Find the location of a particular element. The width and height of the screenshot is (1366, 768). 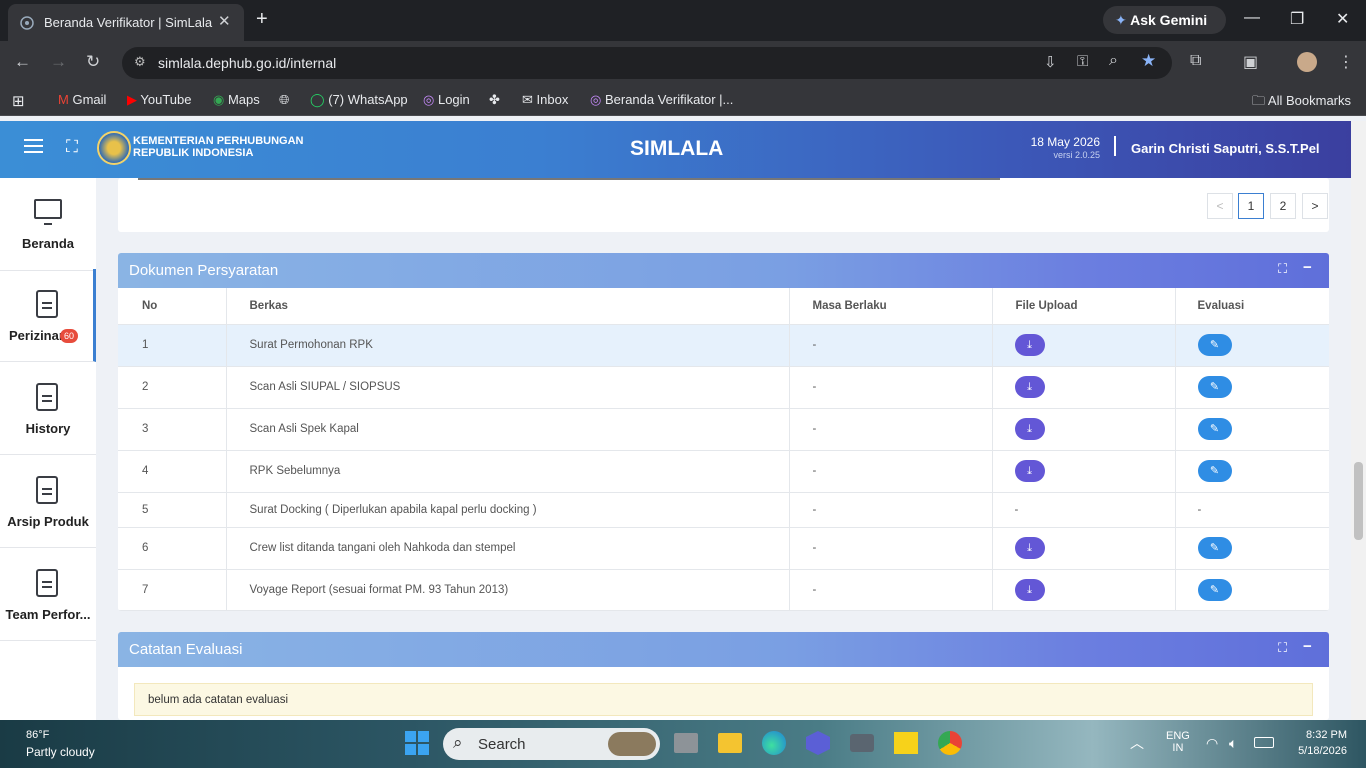

bookmark-star-icon: ★ is located at coordinates (1148, 61).